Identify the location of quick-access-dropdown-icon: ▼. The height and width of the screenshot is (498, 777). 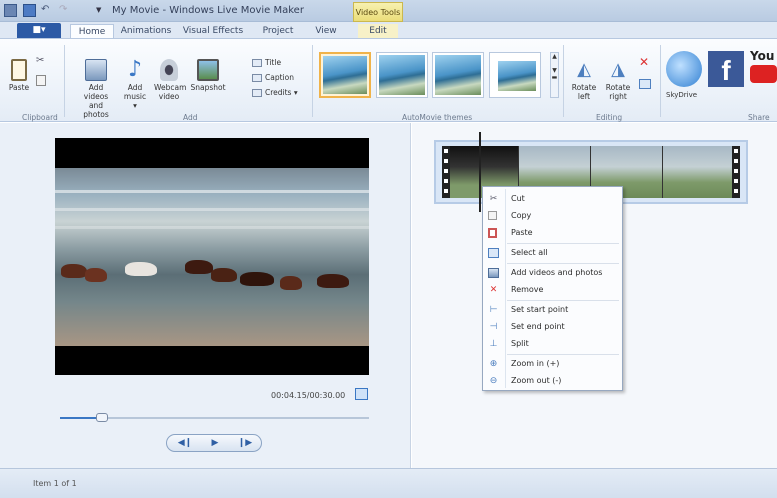
(98, 10).